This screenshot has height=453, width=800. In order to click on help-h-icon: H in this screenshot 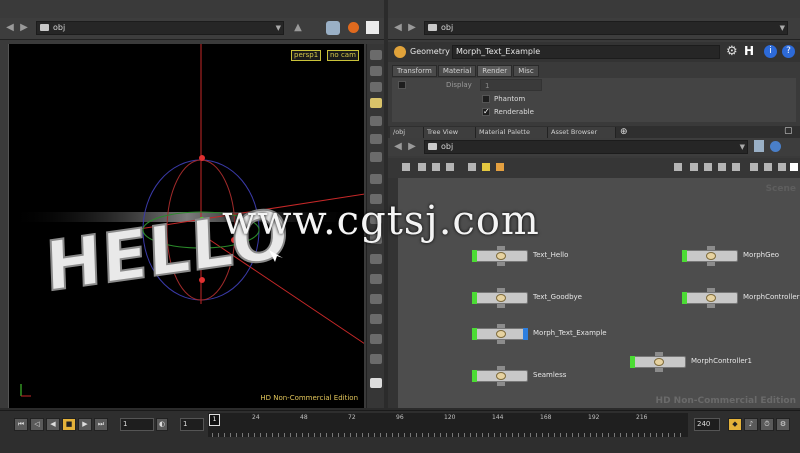, I will do `click(749, 51)`.